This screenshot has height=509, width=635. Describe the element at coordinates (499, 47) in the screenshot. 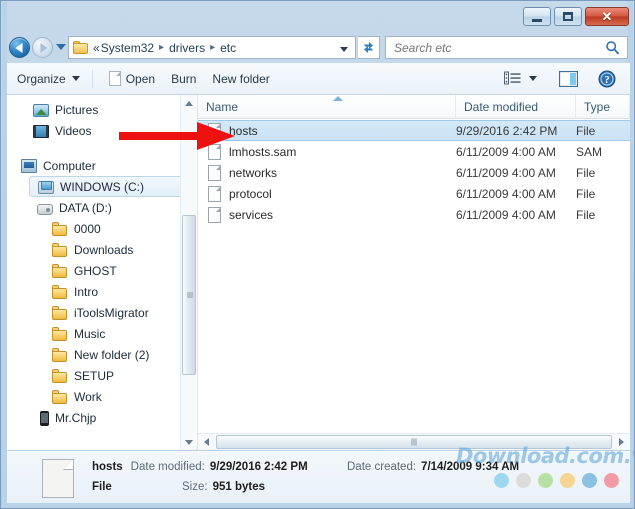

I see `search-input` at that location.